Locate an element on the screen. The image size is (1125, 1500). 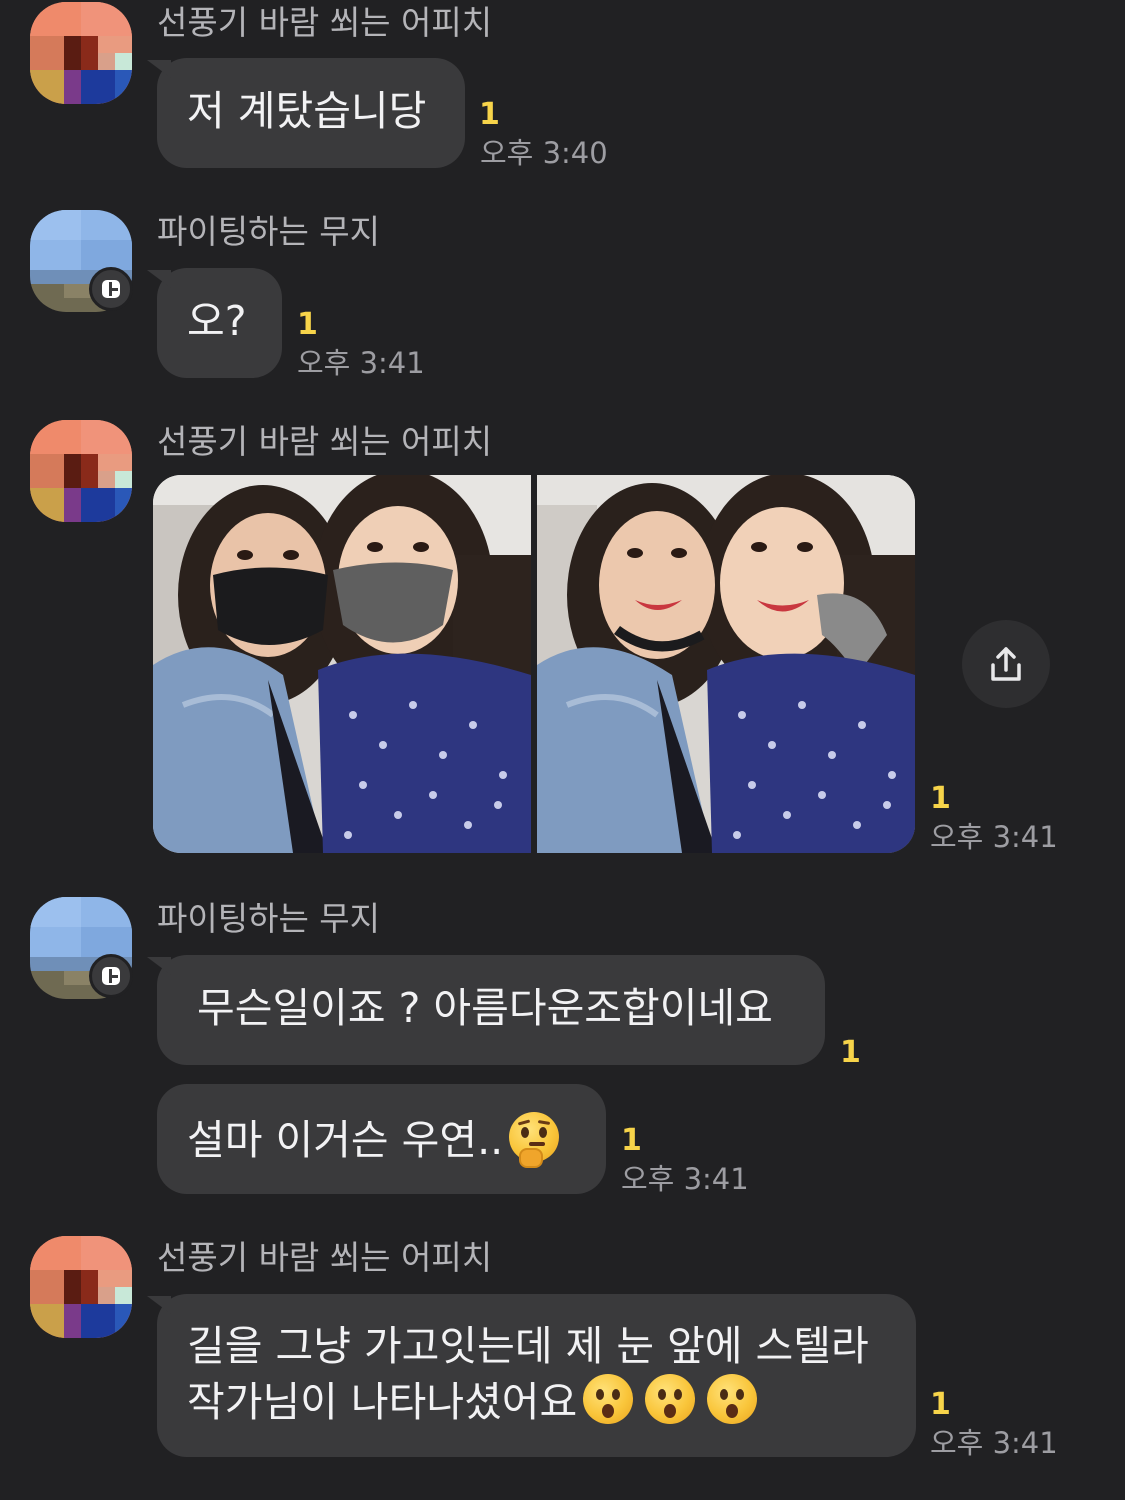
share-icon is located at coordinates (1006, 664).